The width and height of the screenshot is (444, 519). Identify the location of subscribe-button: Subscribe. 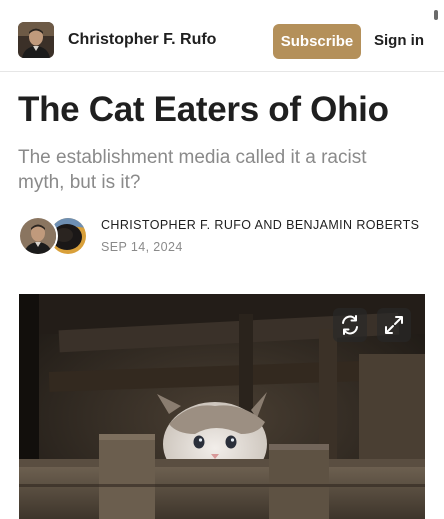
(317, 41).